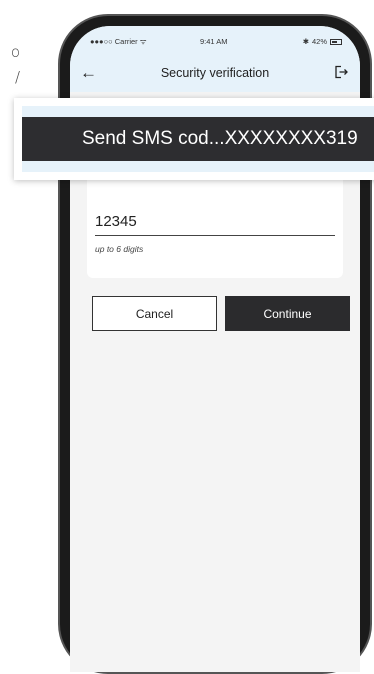  I want to click on battery-percent: 42%, so click(319, 41).